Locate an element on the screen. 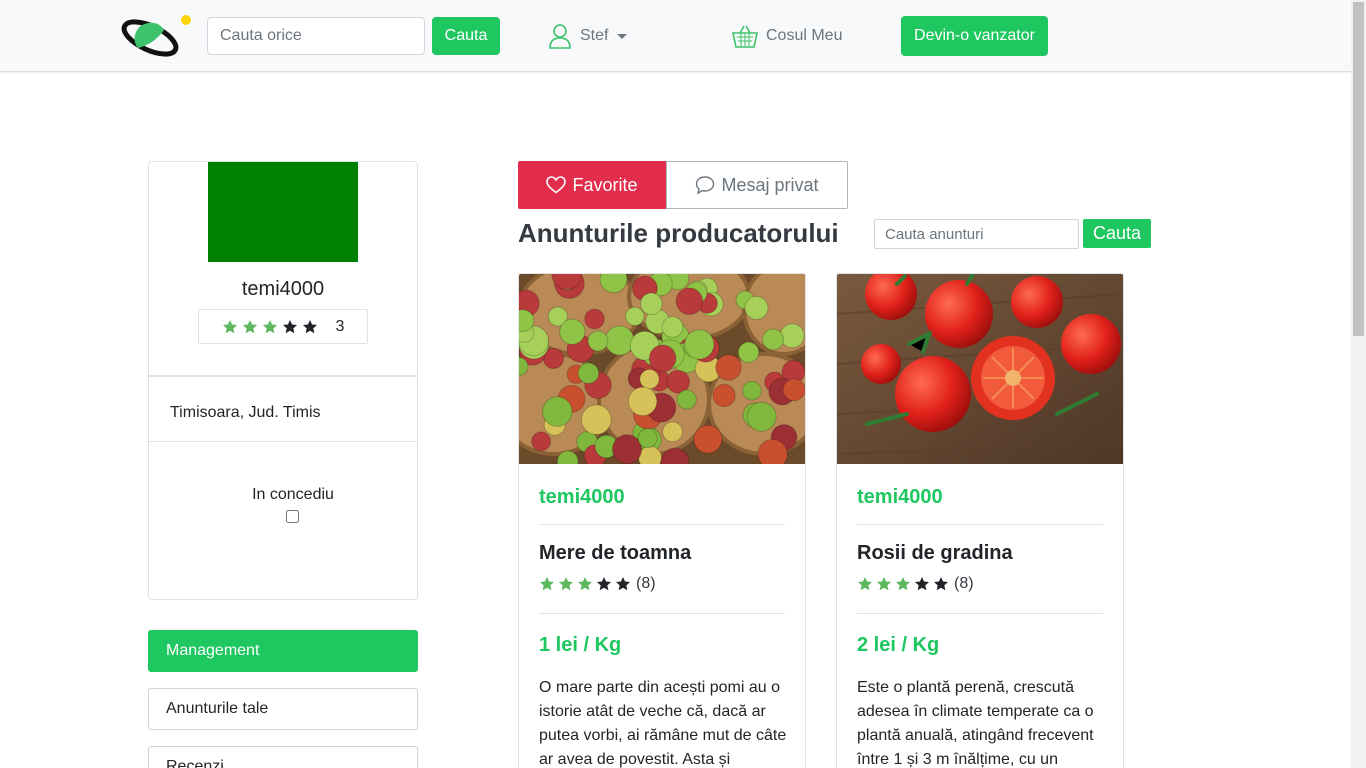 This screenshot has height=768, width=1366. side-menu-label: Management is located at coordinates (213, 650).